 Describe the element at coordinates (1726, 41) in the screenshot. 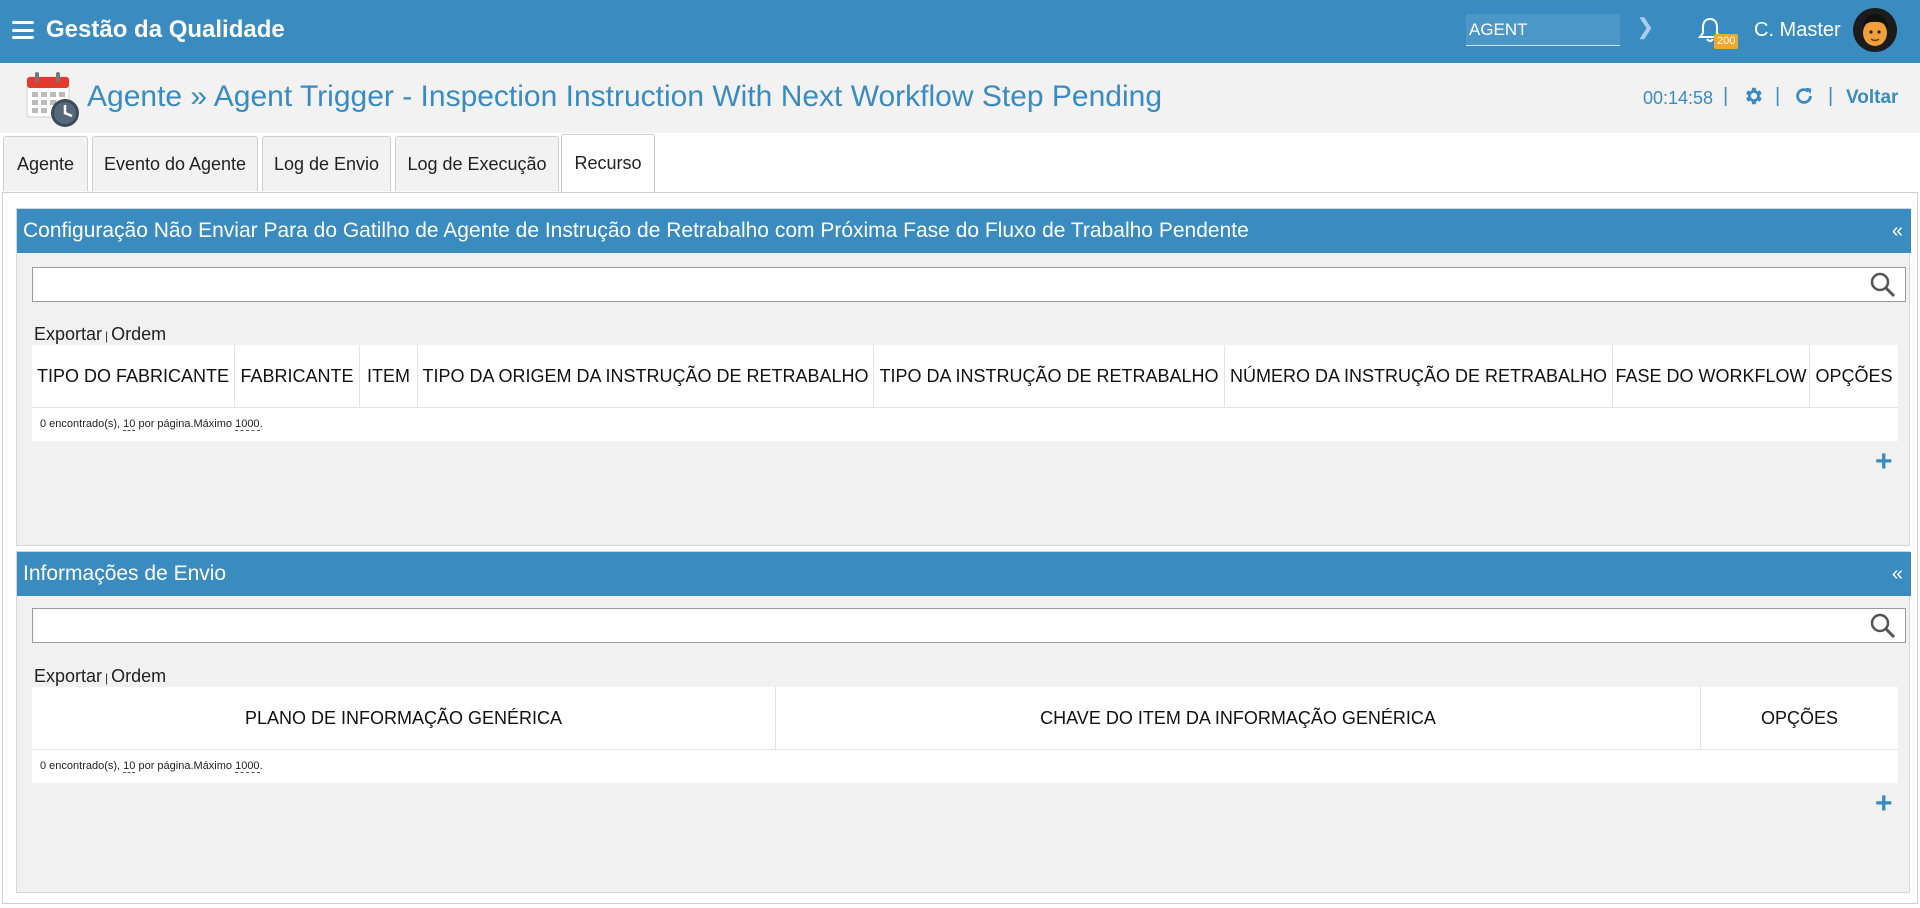

I see `notification-badge: 200` at that location.